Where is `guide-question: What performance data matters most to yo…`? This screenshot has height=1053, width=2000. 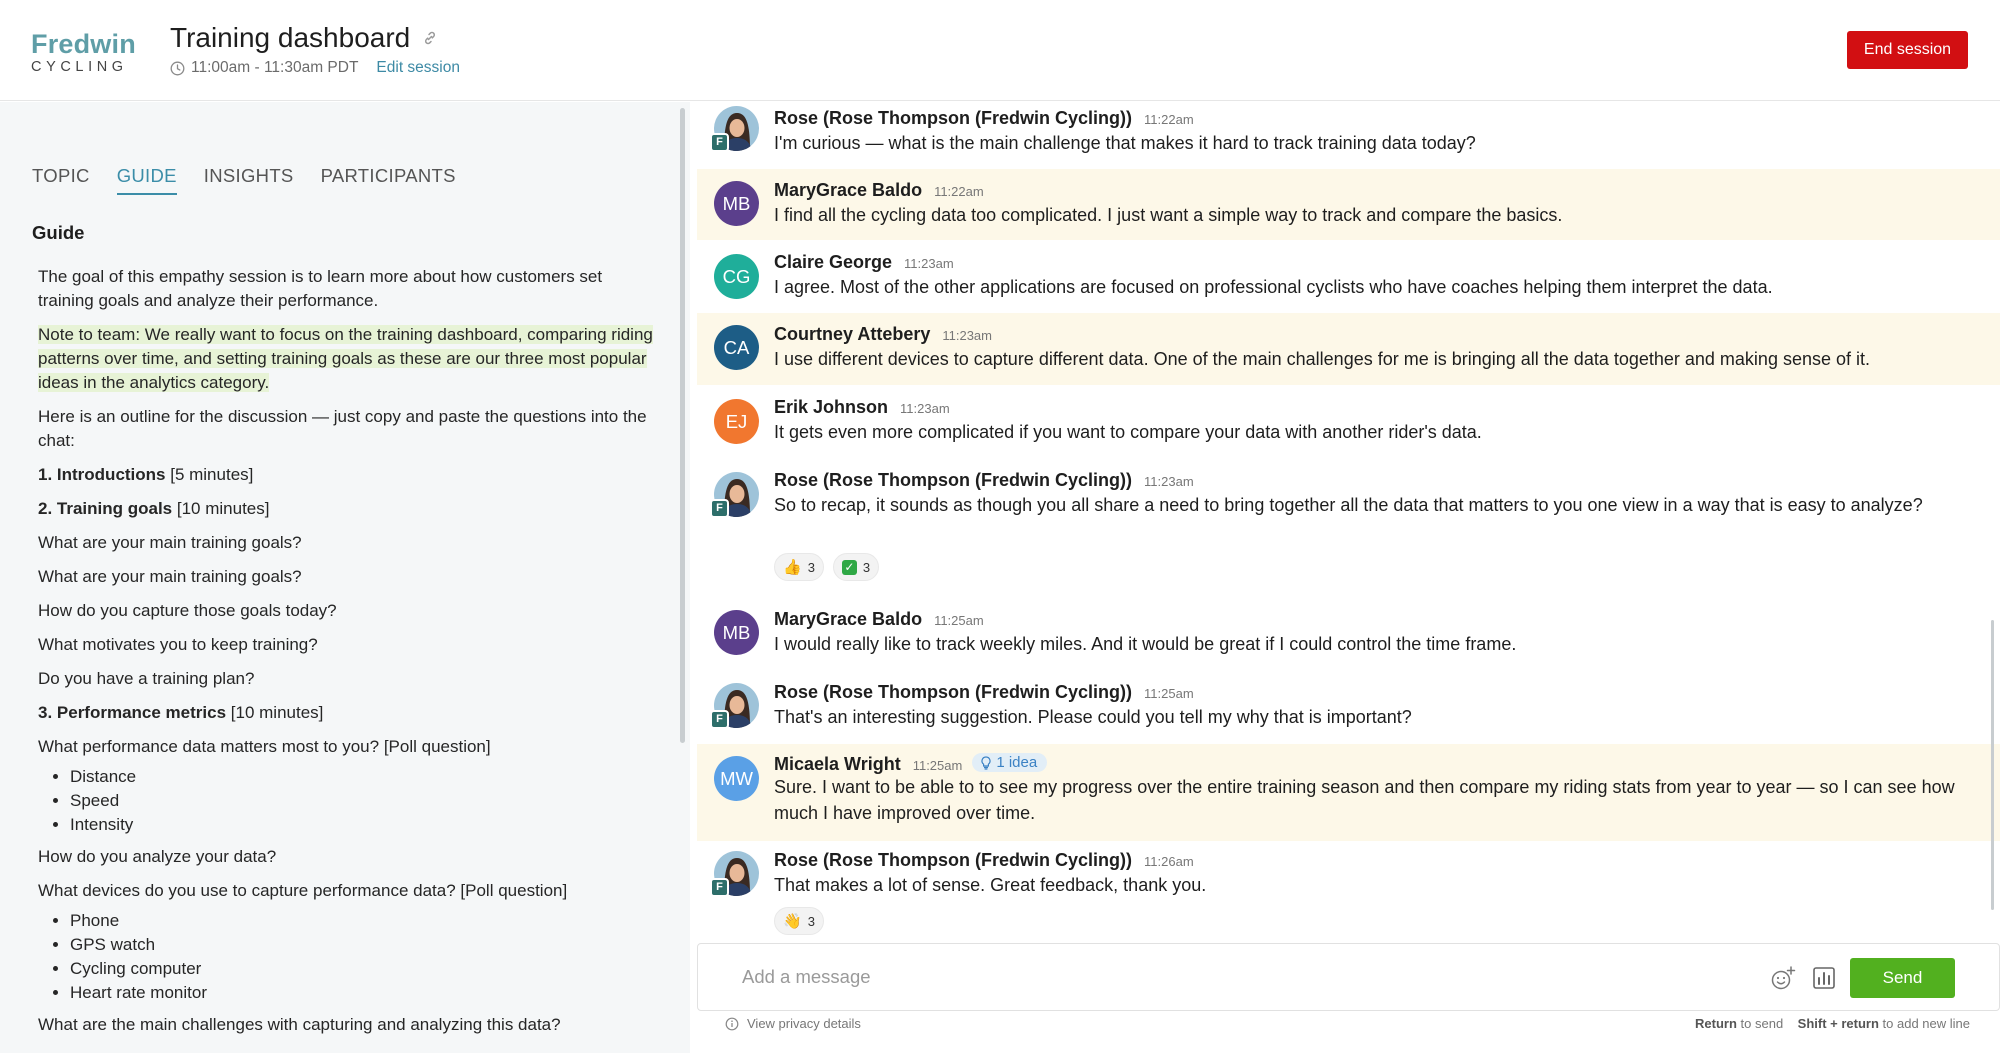 guide-question: What performance data matters most to yo… is located at coordinates (264, 746).